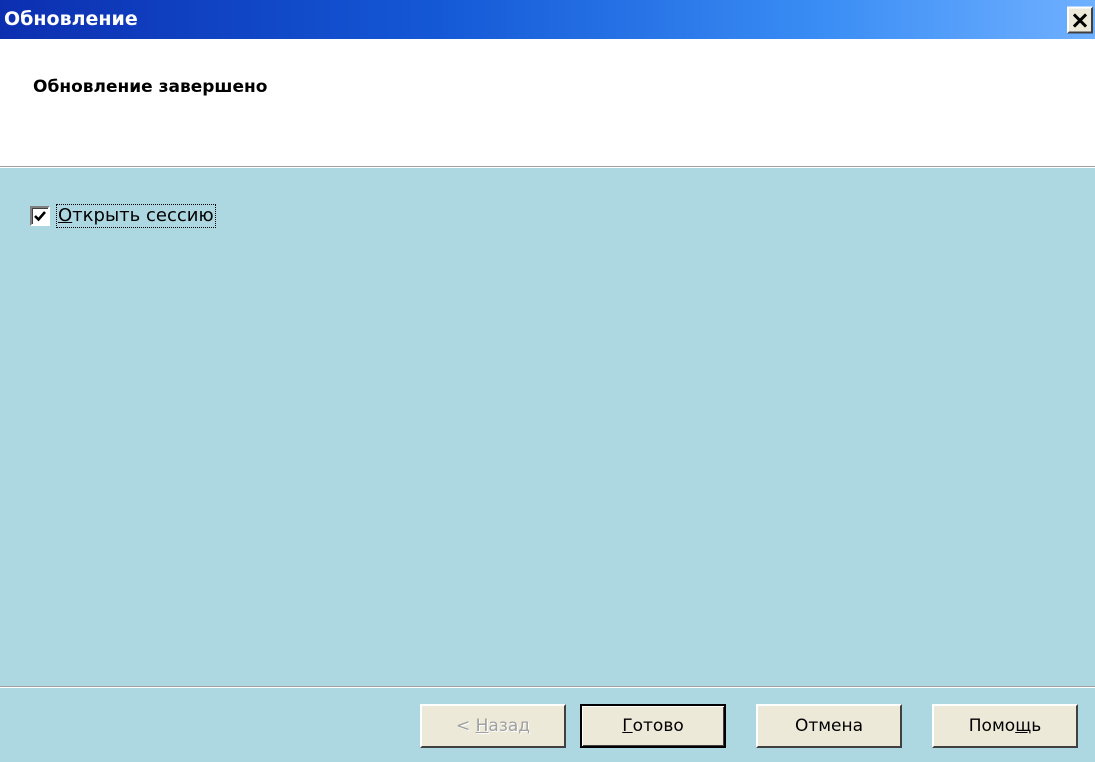 This screenshot has width=1095, height=762. What do you see at coordinates (482, 726) in the screenshot?
I see `back-button-mnemonic: Н` at bounding box center [482, 726].